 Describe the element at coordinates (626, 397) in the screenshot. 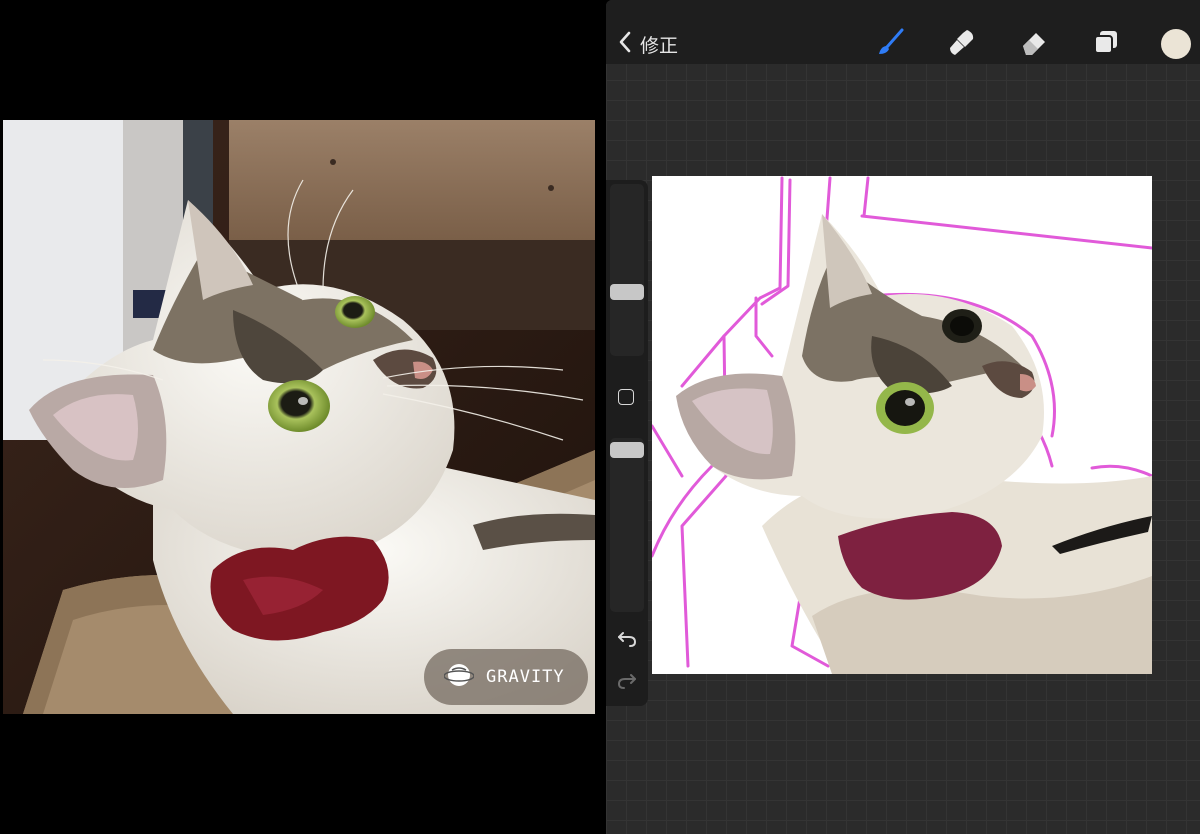

I see `modify-button` at that location.